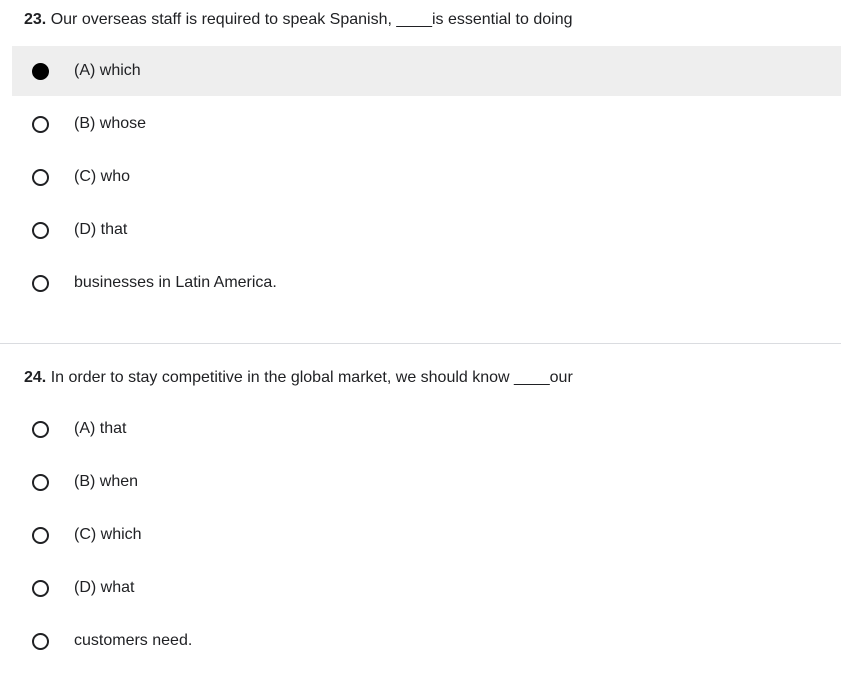  I want to click on option-24-b: (B) when, so click(426, 482).